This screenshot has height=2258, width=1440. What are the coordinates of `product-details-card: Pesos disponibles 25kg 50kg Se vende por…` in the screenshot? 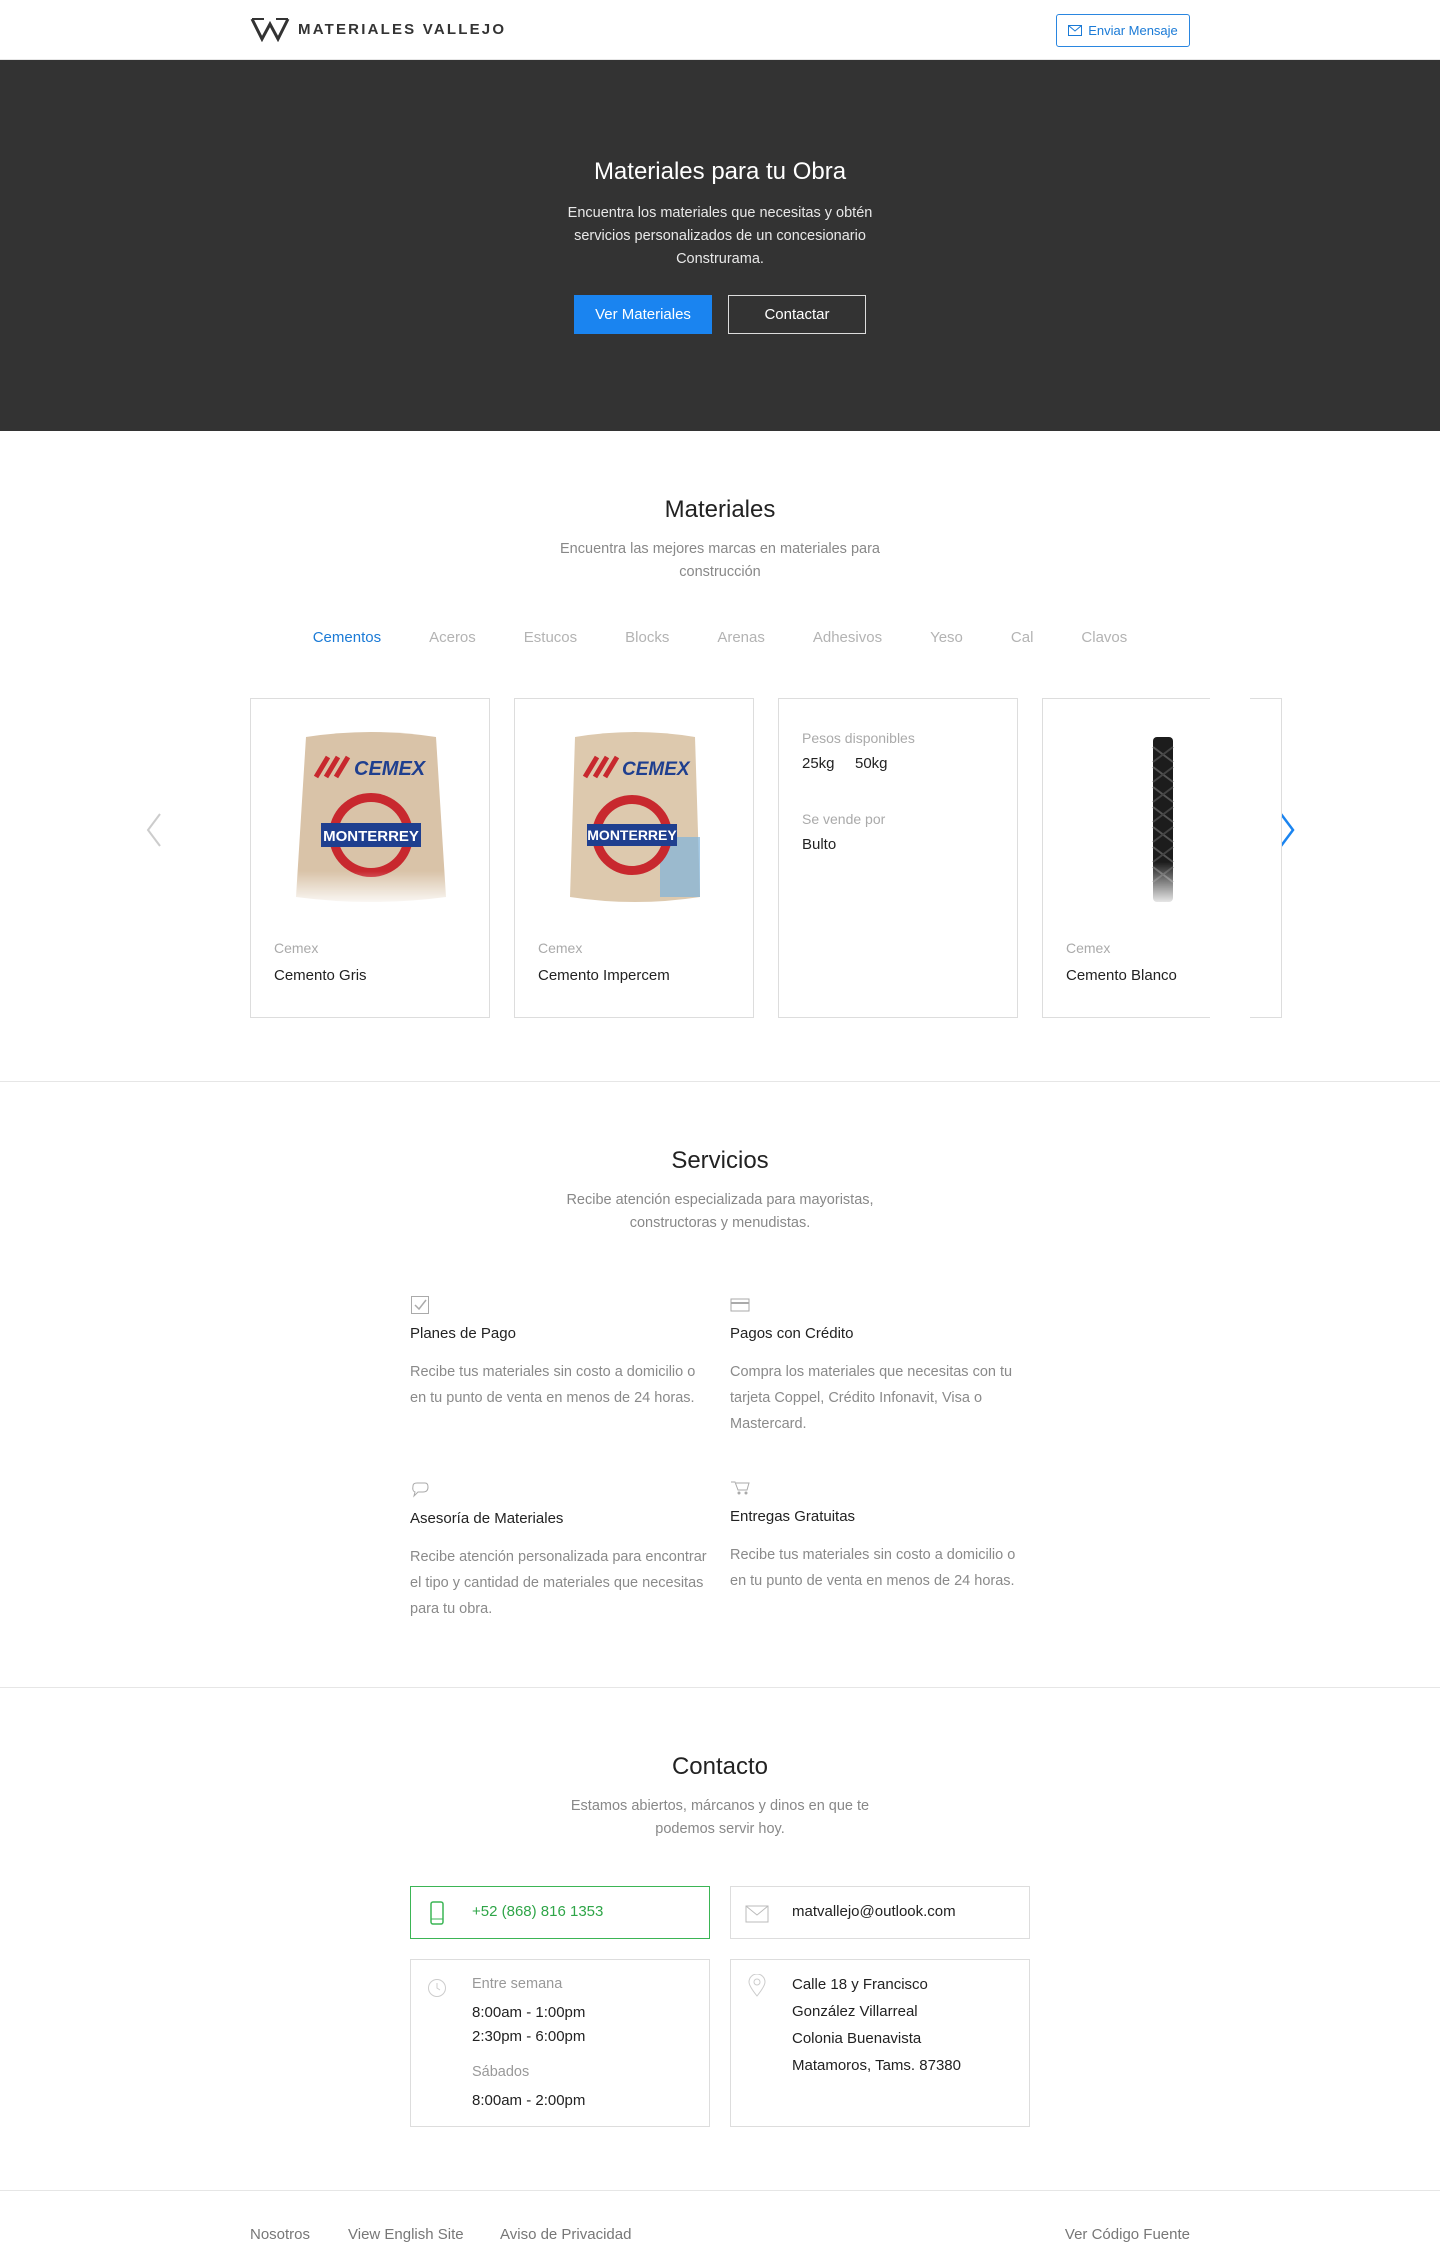 It's located at (898, 858).